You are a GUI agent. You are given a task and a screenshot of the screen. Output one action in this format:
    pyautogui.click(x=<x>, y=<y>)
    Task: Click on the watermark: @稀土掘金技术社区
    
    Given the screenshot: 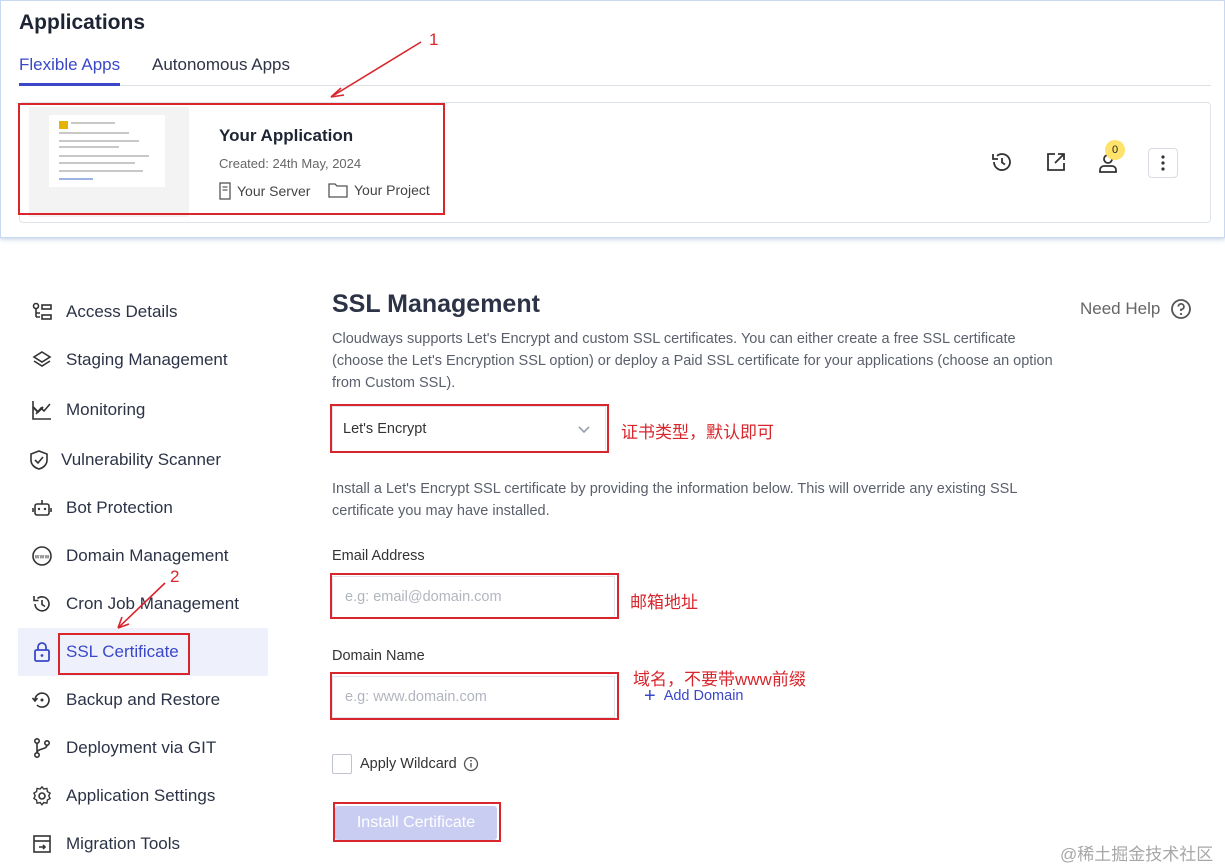 What is the action you would take?
    pyautogui.click(x=1137, y=854)
    